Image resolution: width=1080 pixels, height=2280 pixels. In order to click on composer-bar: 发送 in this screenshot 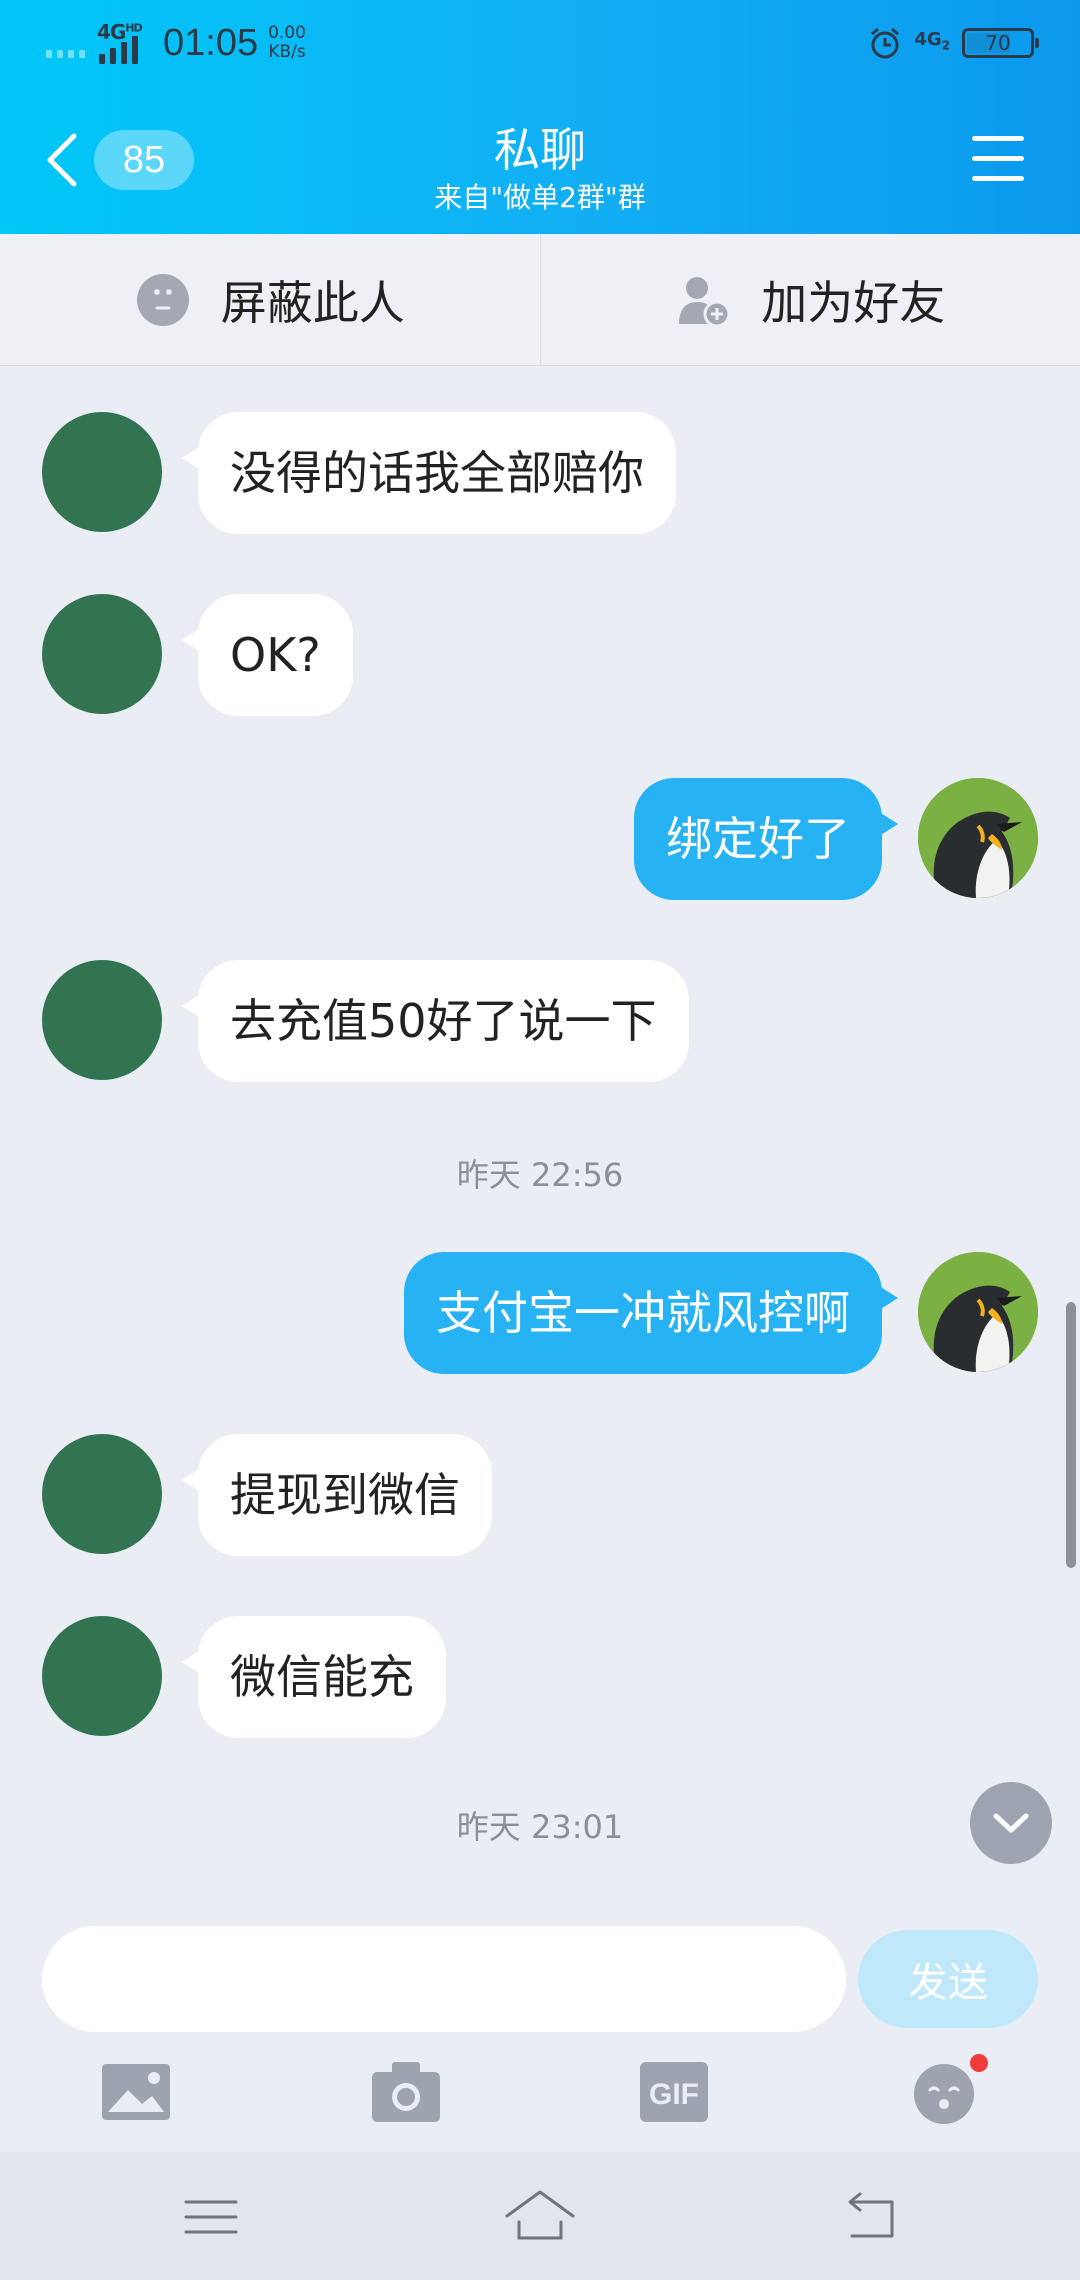, I will do `click(540, 1965)`.